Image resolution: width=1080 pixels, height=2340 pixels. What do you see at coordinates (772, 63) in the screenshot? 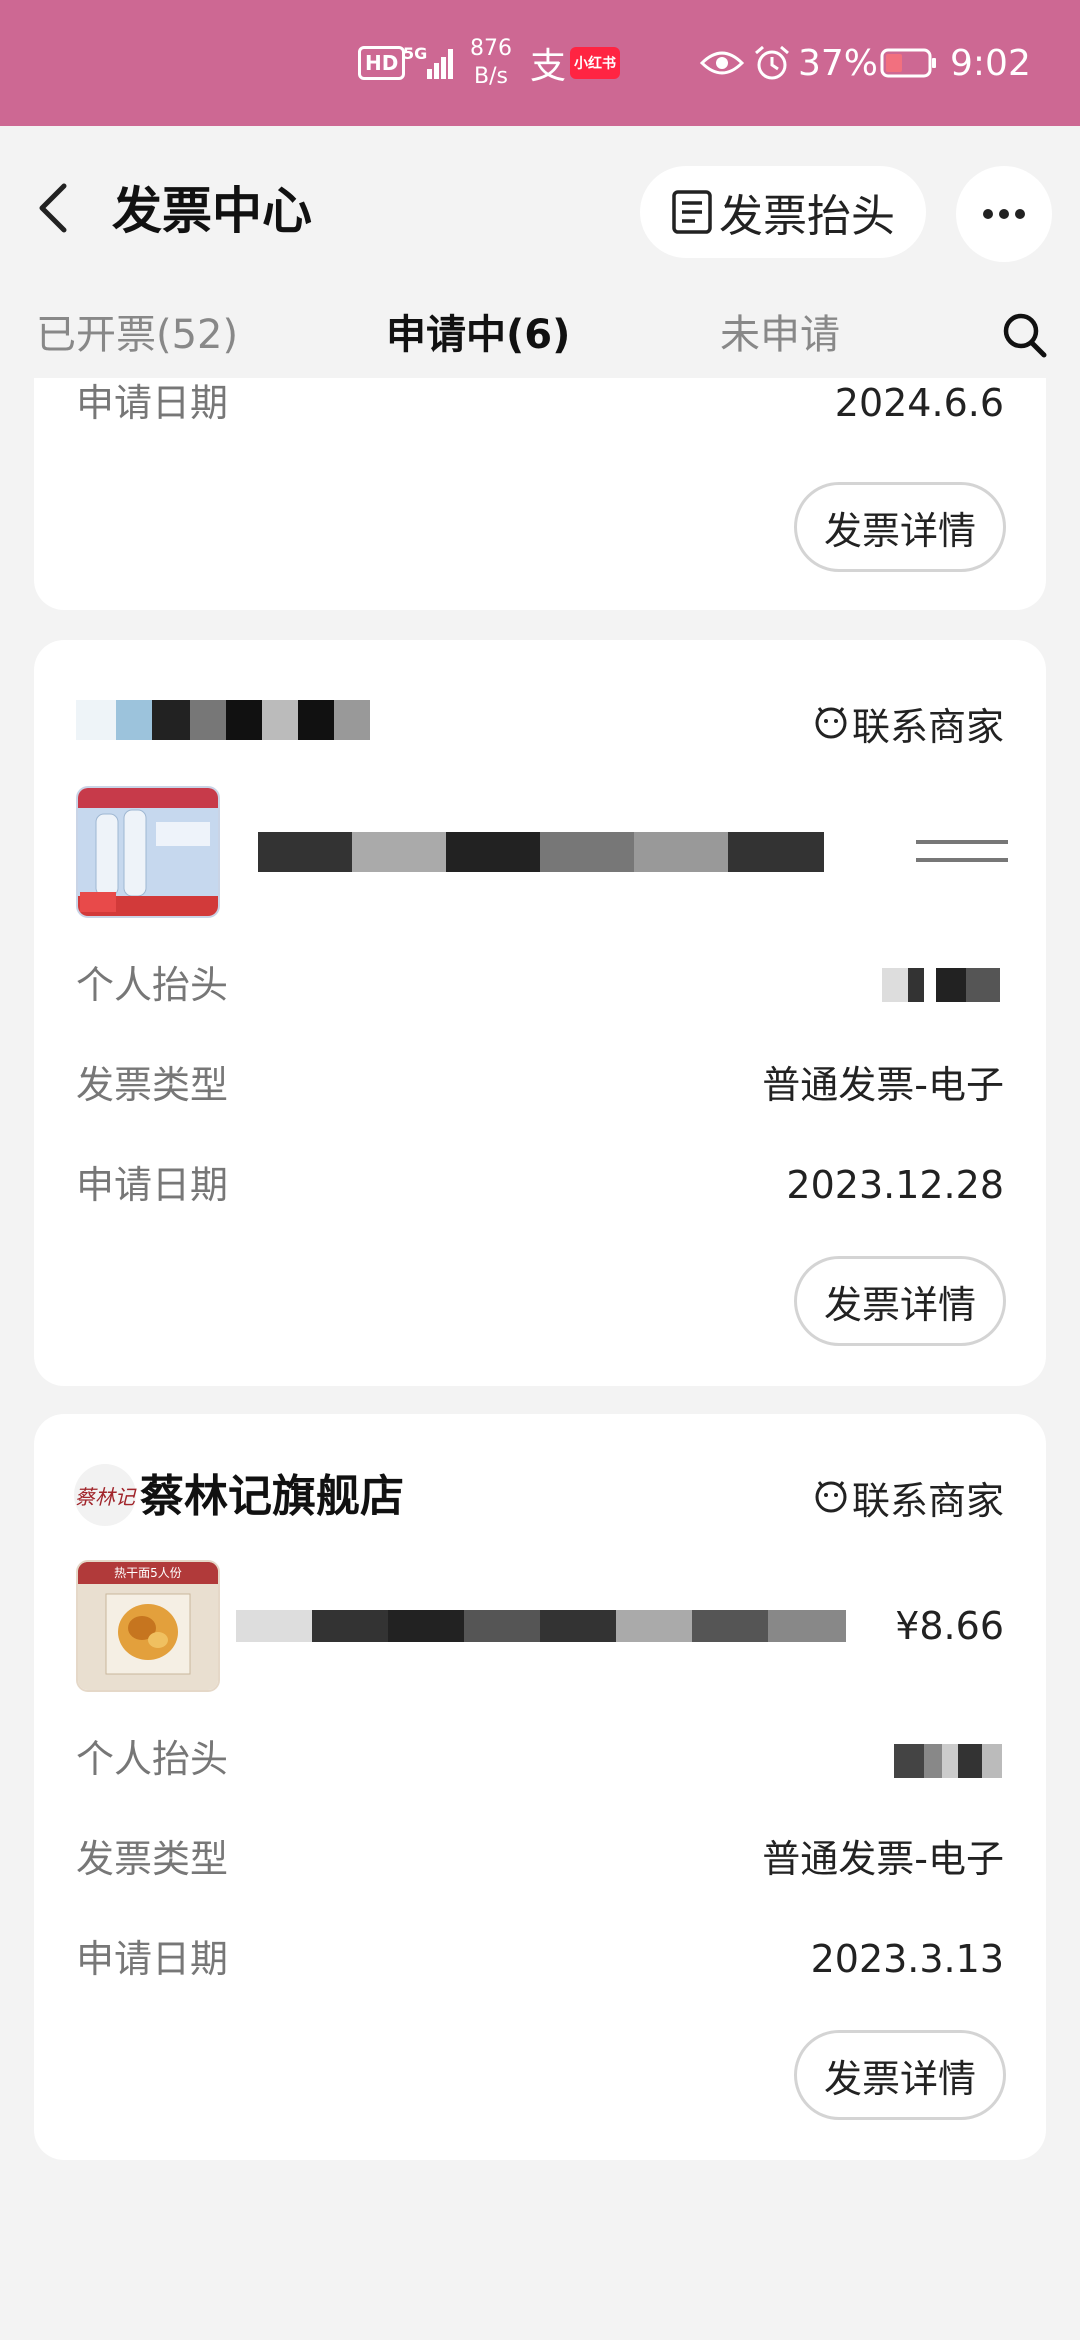
I see `alarm-icon` at bounding box center [772, 63].